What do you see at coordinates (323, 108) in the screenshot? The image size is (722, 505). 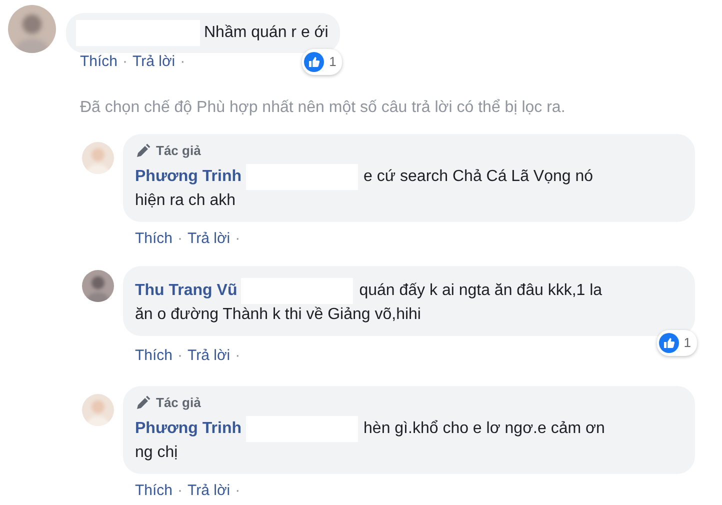 I see `filter-note: Đã chọn chế độ Phù hợp nhất nên một số câu trả lời có thể bị lọc ra.` at bounding box center [323, 108].